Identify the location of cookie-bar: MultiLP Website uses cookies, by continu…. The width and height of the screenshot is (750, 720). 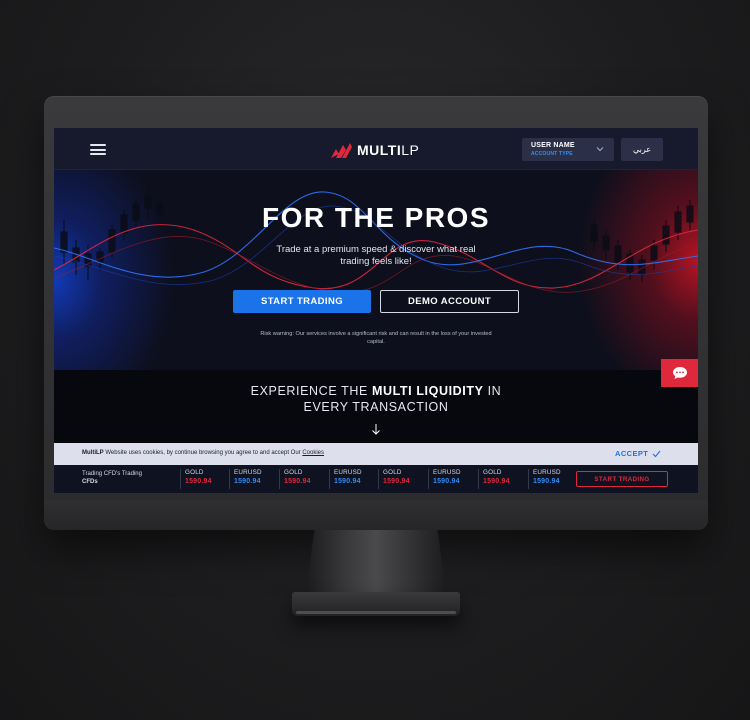
(376, 454).